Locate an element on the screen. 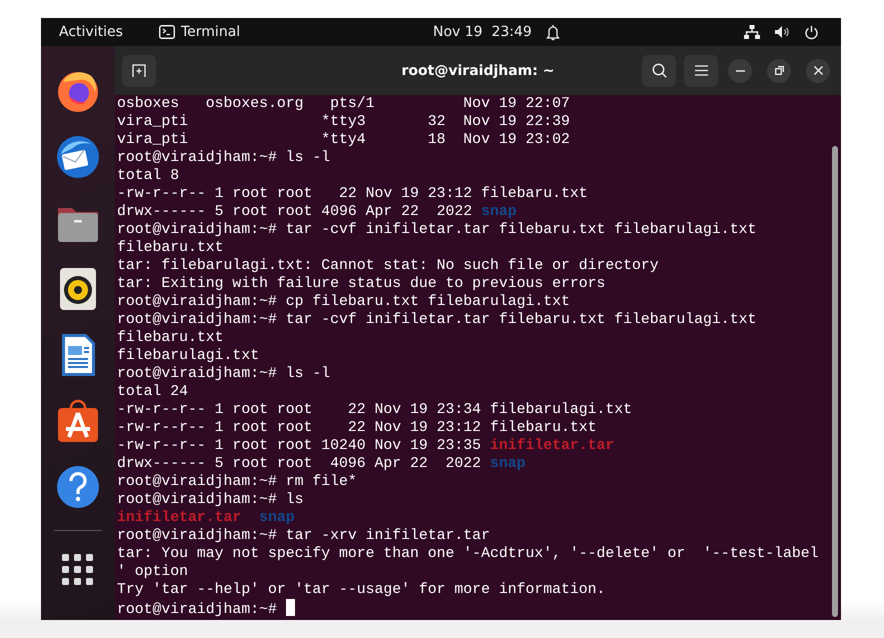 Image resolution: width=884 pixels, height=638 pixels. menu-button is located at coordinates (701, 70).